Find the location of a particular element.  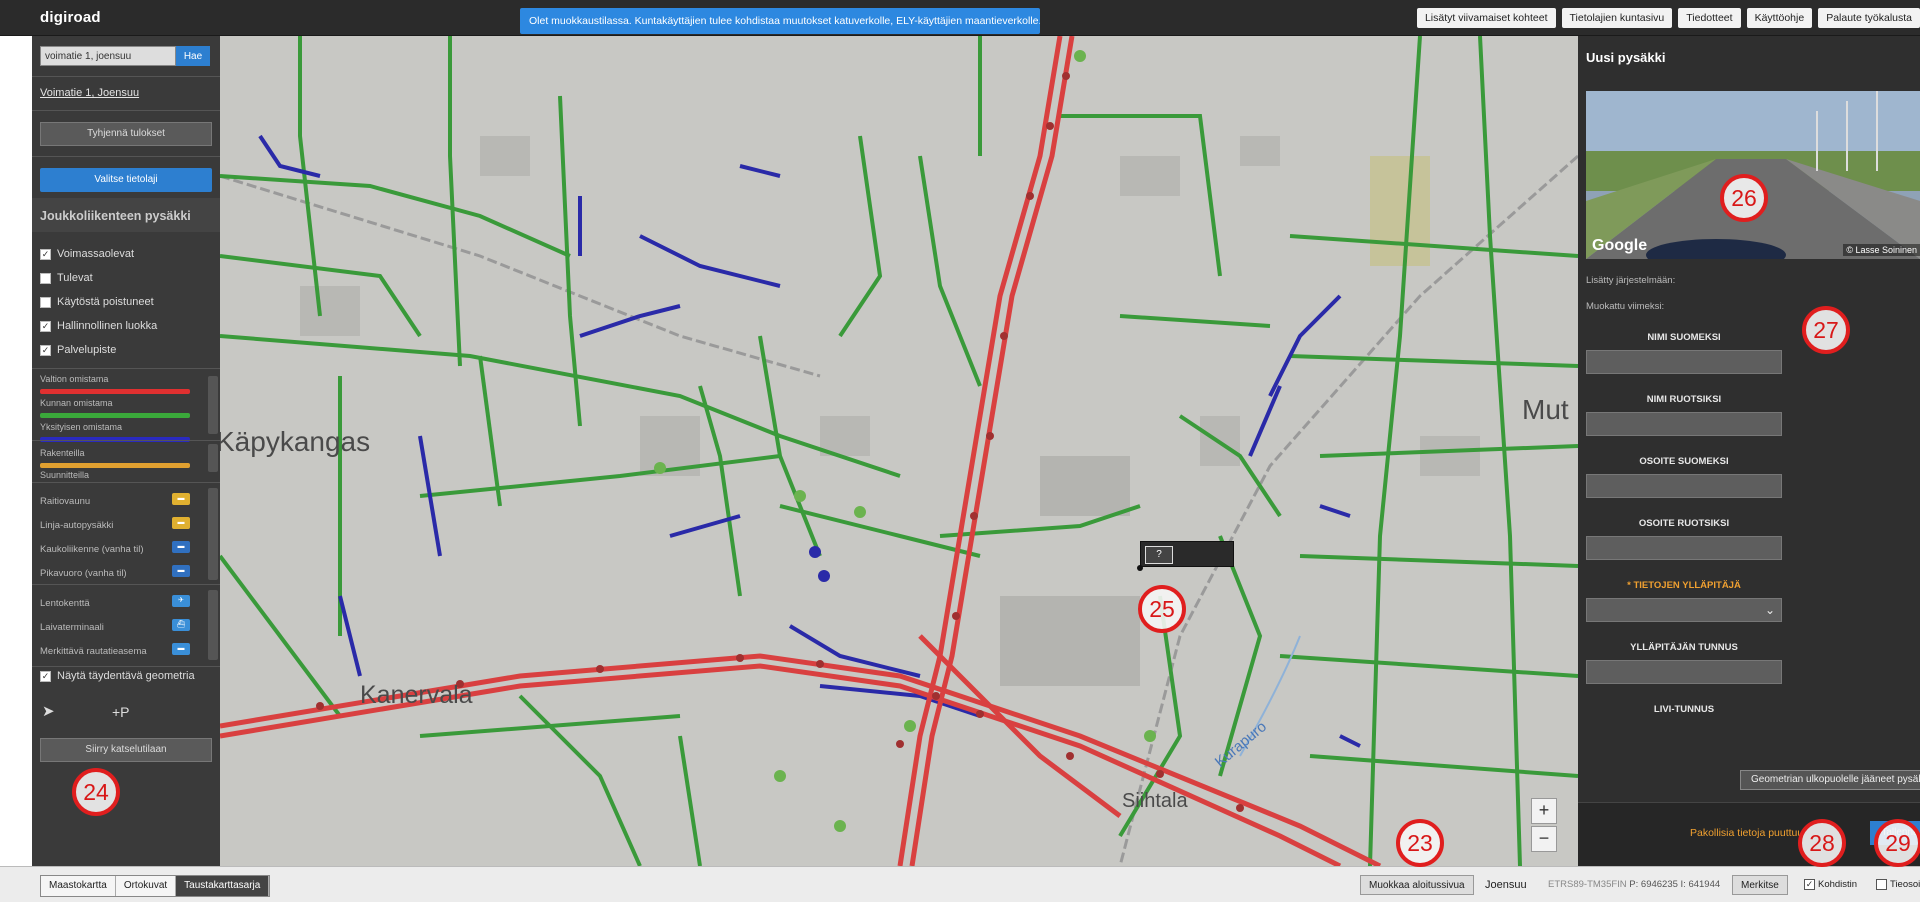

callout-28: 28 is located at coordinates (1822, 843).